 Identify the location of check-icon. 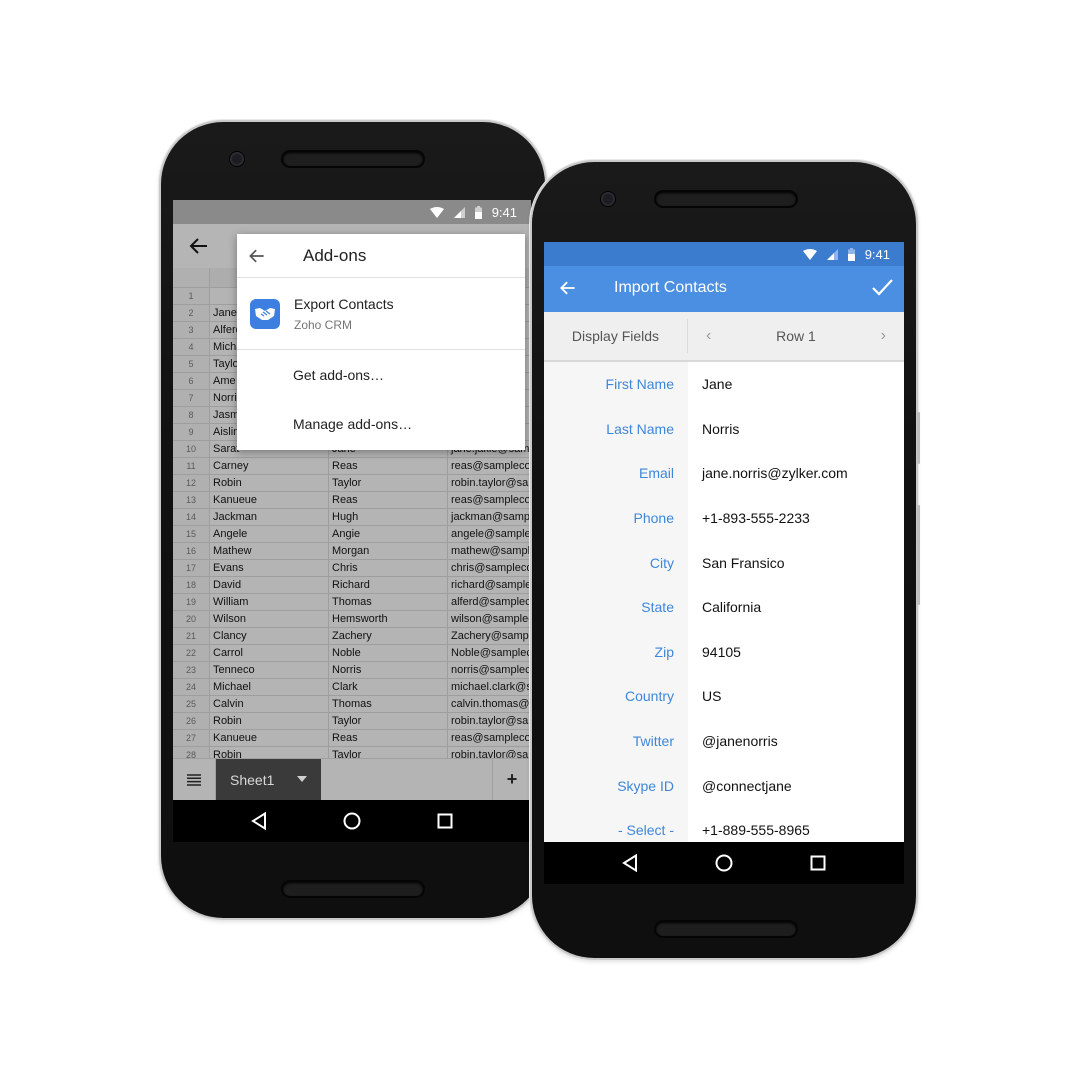
(882, 290).